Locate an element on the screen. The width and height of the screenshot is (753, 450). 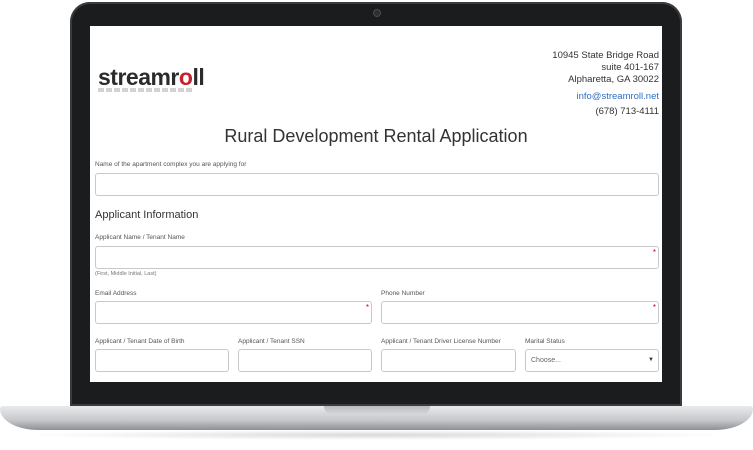
chevron-down-icon: ▼ is located at coordinates (651, 360).